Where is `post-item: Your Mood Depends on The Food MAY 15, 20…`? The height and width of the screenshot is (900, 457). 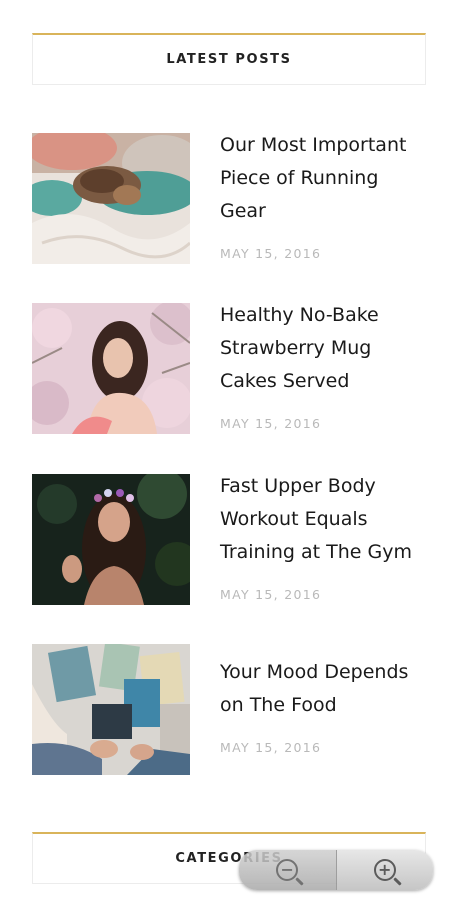 post-item: Your Mood Depends on The Food MAY 15, 20… is located at coordinates (229, 710).